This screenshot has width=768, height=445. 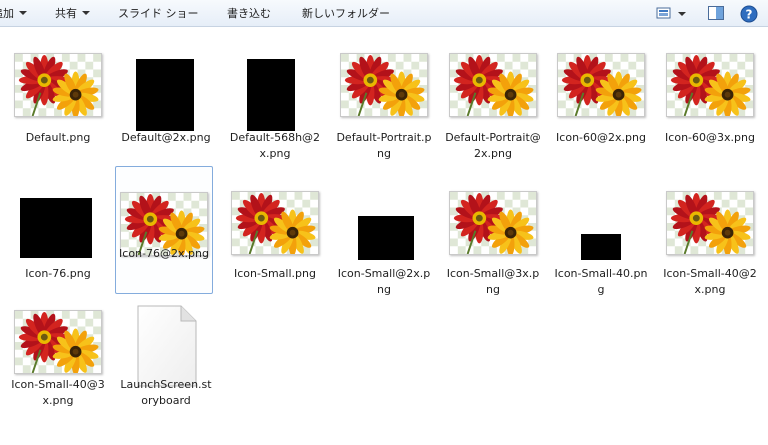 I want to click on file-item: Icon-Small-40@2x.png, so click(x=710, y=249).